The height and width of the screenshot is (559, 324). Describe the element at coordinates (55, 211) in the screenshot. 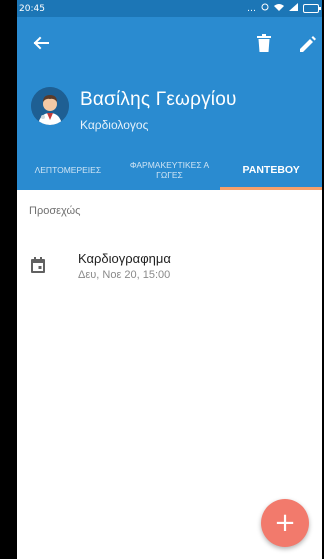

I see `section-title-upcoming: Προσεχώς` at that location.